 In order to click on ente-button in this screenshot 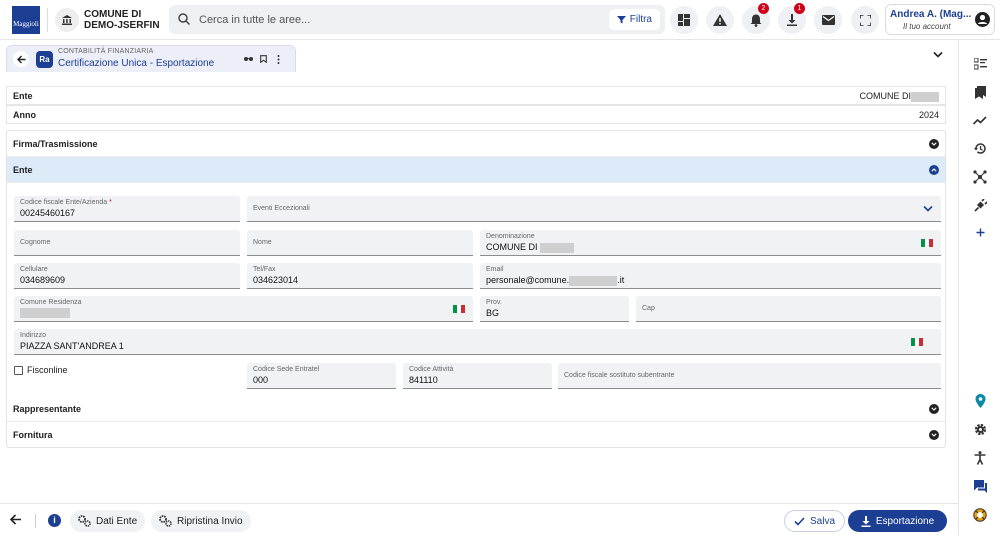, I will do `click(67, 20)`.